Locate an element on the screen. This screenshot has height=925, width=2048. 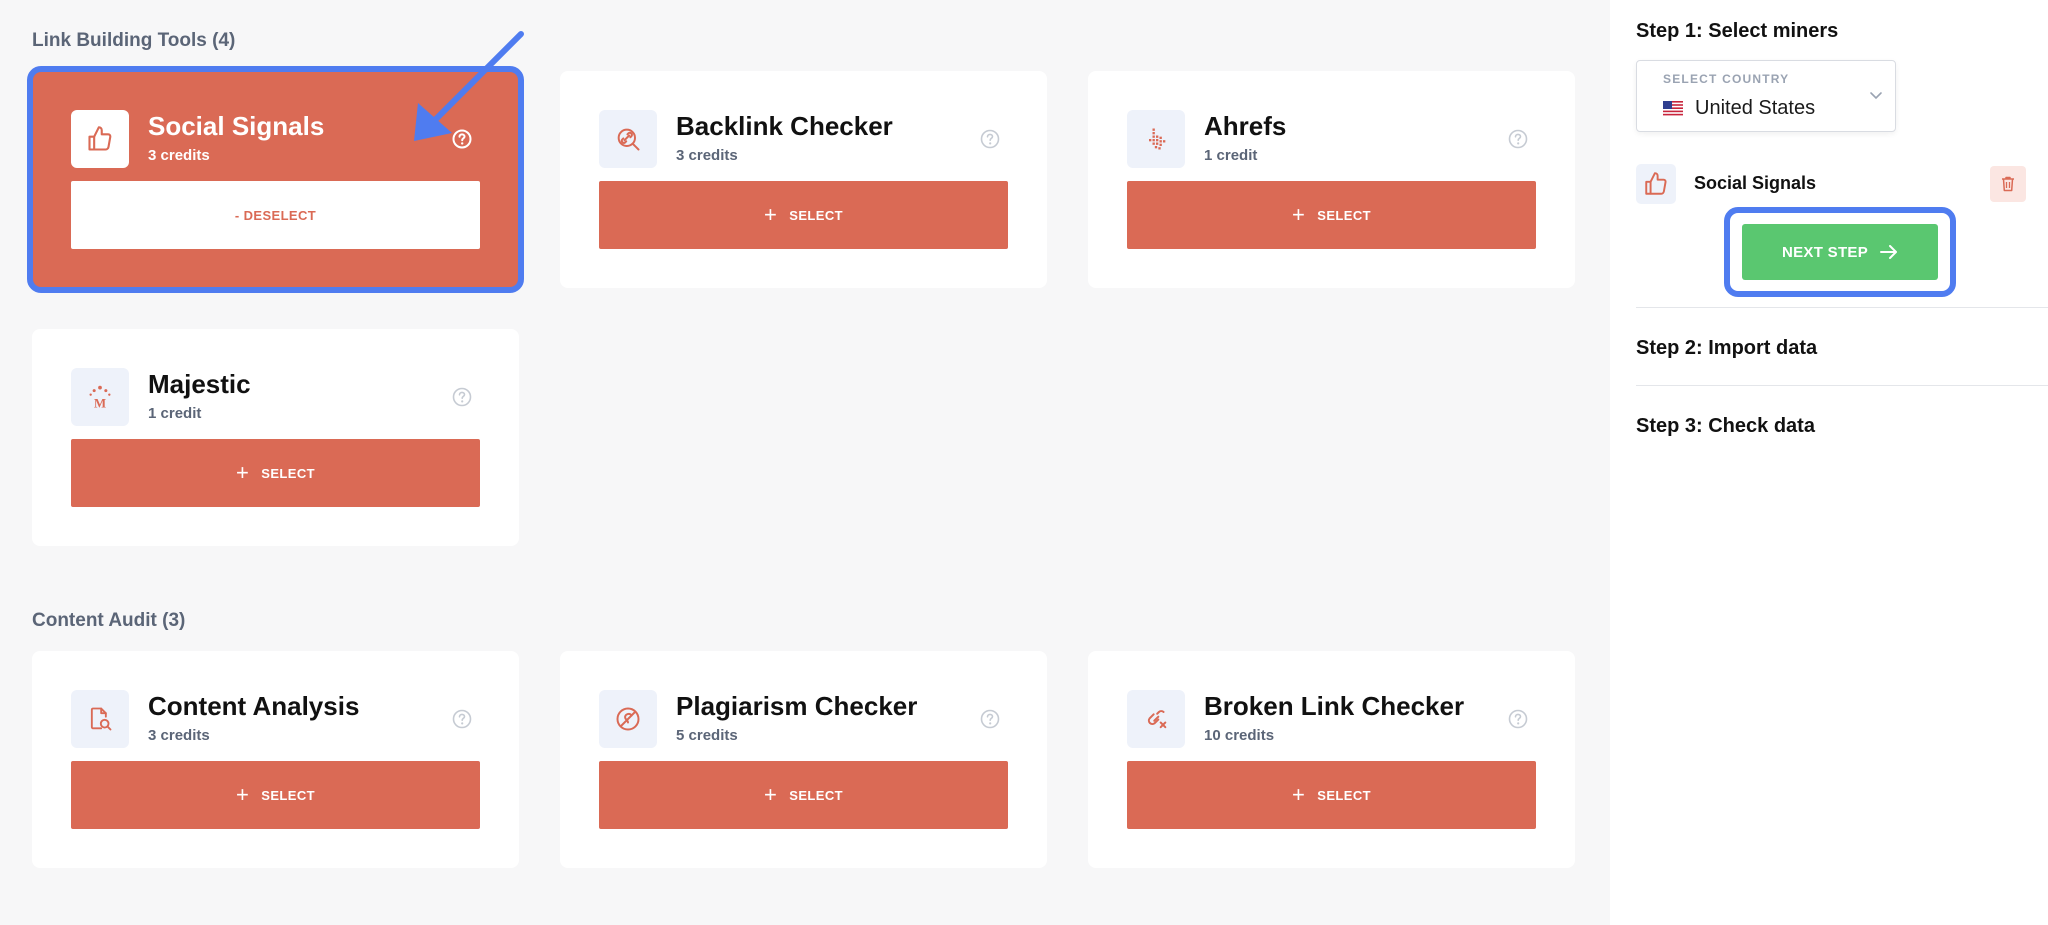
svg-text: M is located at coordinates (100, 404).